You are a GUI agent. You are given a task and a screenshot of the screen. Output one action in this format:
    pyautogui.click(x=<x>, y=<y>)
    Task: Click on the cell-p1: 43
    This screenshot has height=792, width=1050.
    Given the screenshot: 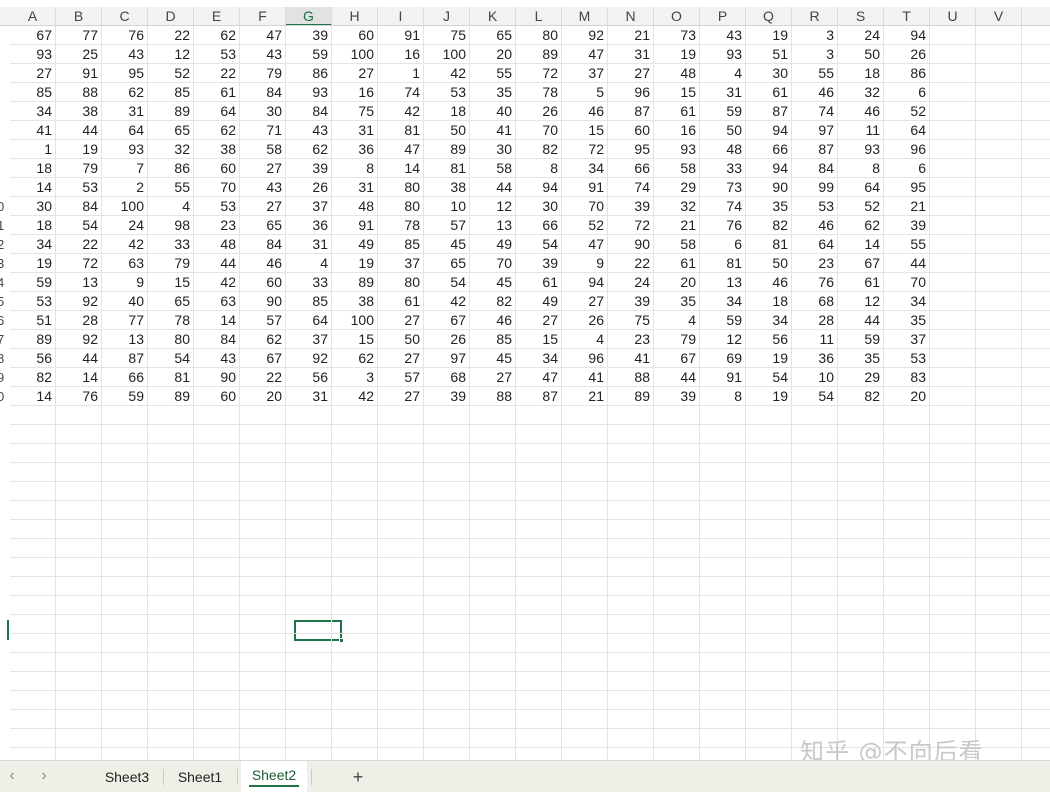 What is the action you would take?
    pyautogui.click(x=723, y=35)
    